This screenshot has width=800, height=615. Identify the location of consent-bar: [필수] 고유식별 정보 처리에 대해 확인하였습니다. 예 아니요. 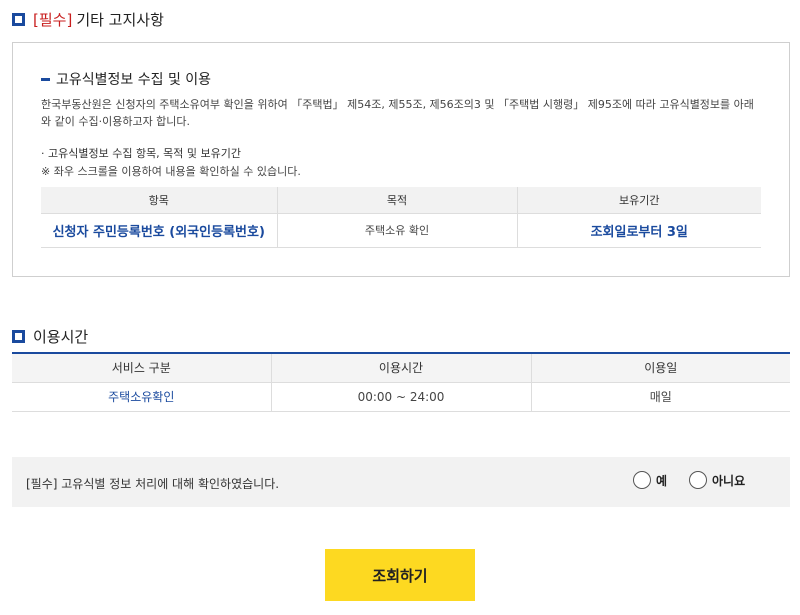
(401, 482).